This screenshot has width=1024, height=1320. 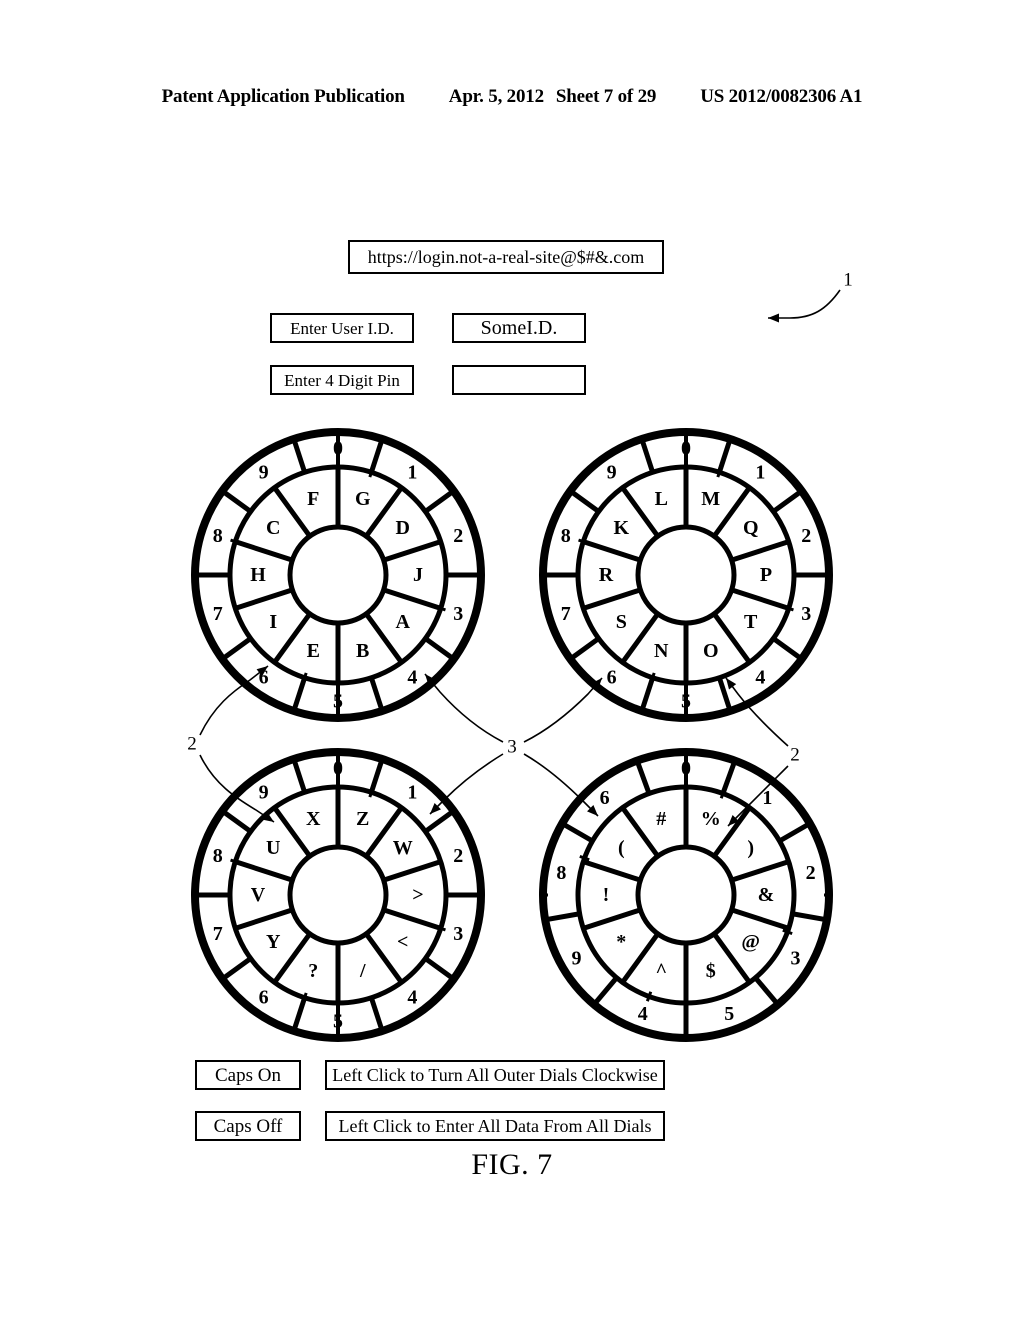 What do you see at coordinates (402, 622) in the screenshot?
I see `inner-ring-label: A` at bounding box center [402, 622].